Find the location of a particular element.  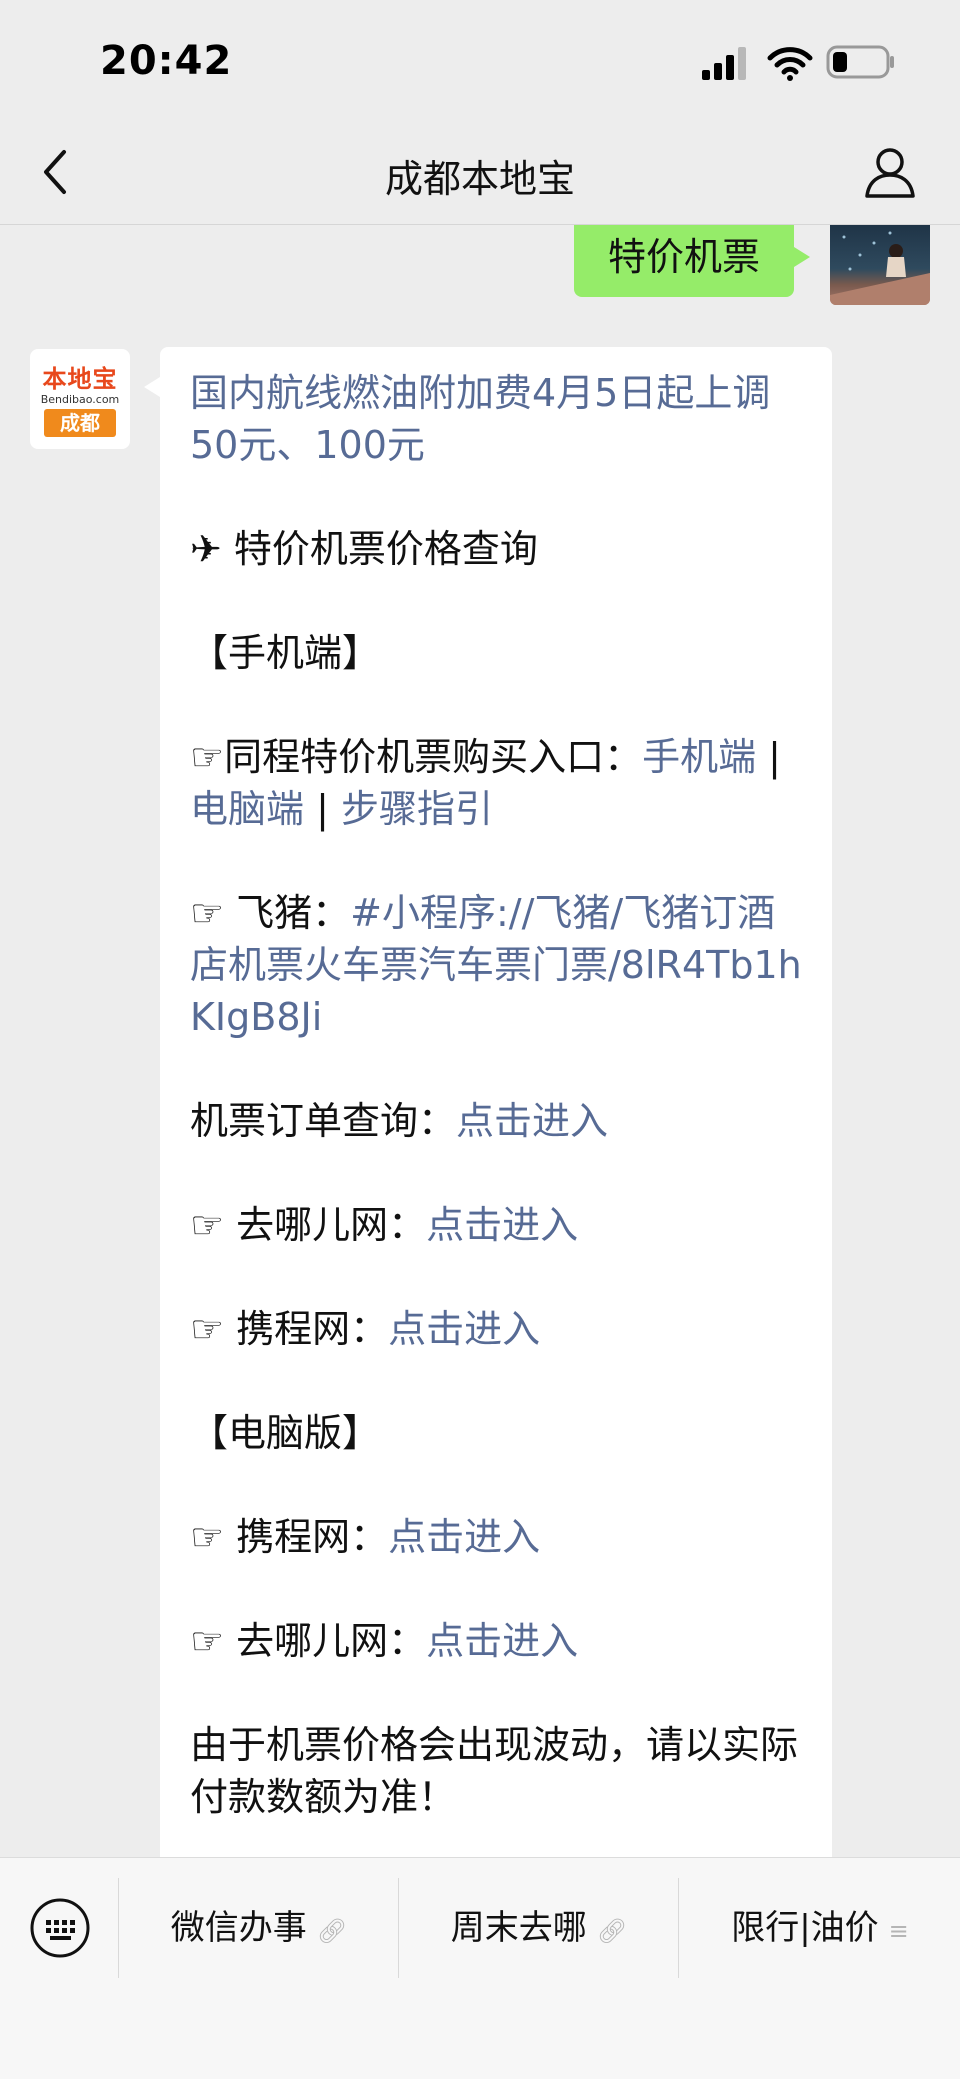

menu-item-wechat-services: 微信办事 🔗︎ is located at coordinates (259, 1928).